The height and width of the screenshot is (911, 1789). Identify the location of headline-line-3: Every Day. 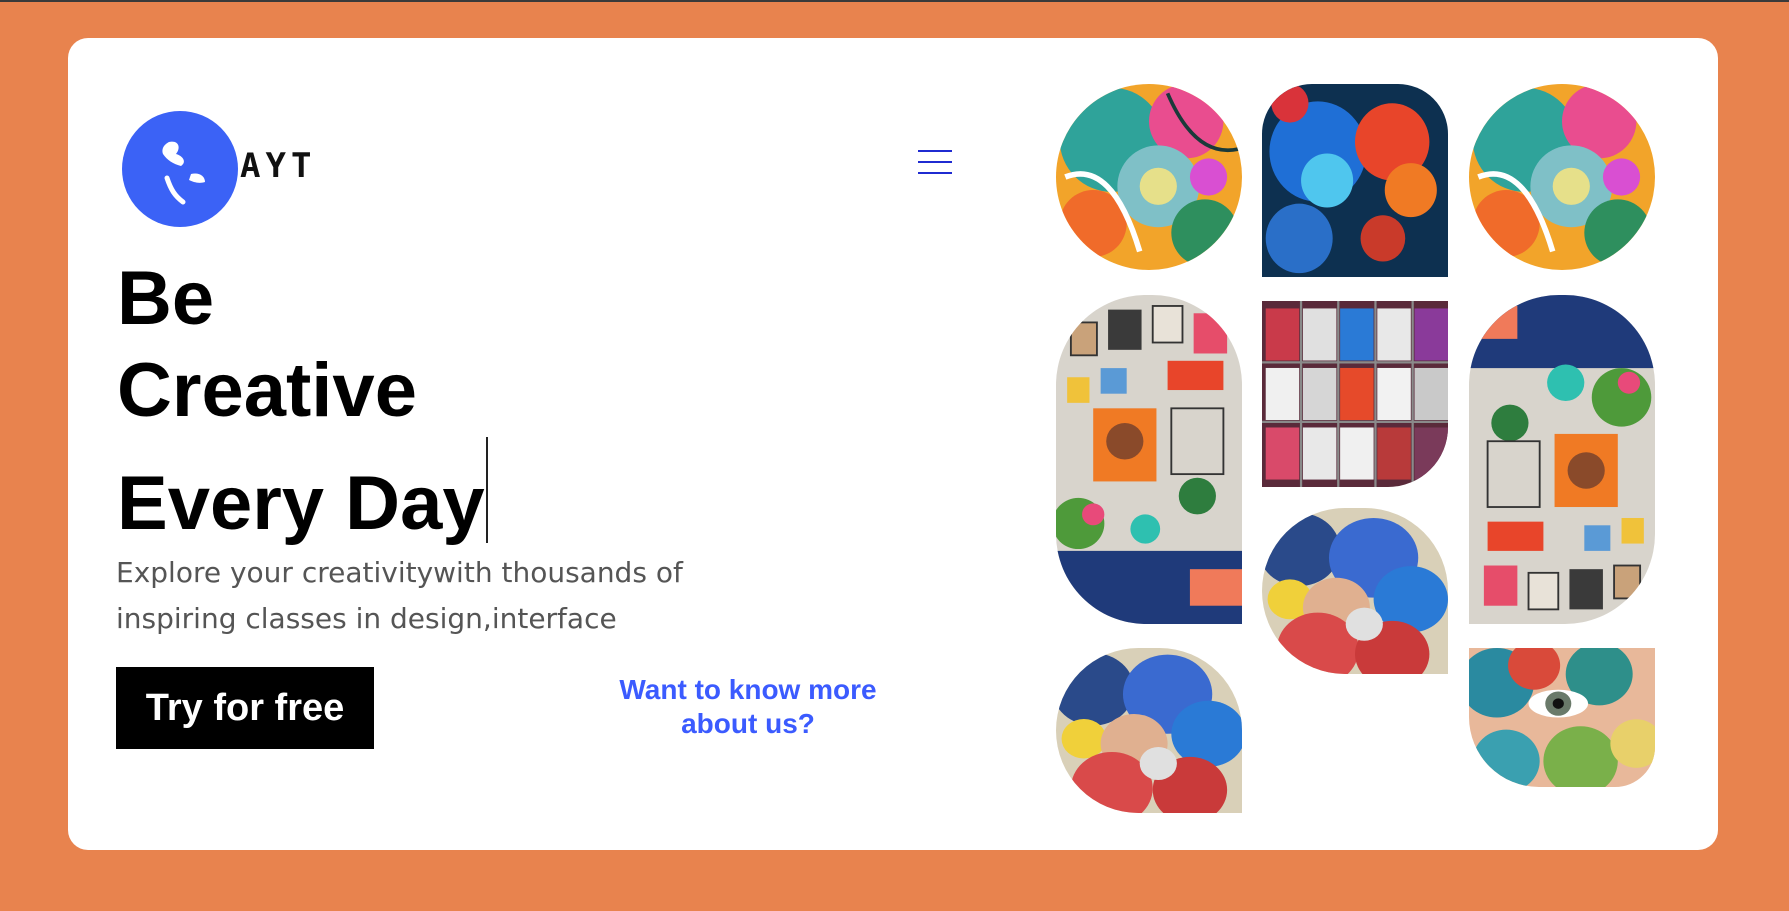
(302, 493).